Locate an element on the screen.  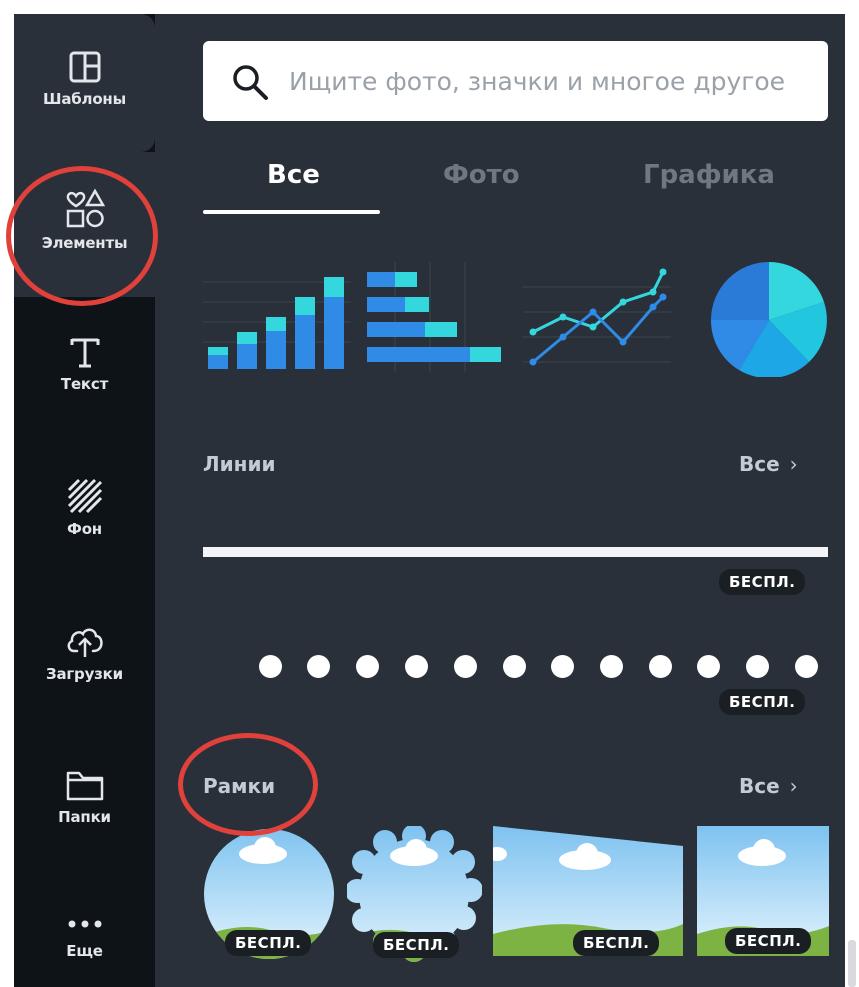
charts-row is located at coordinates (515, 324).